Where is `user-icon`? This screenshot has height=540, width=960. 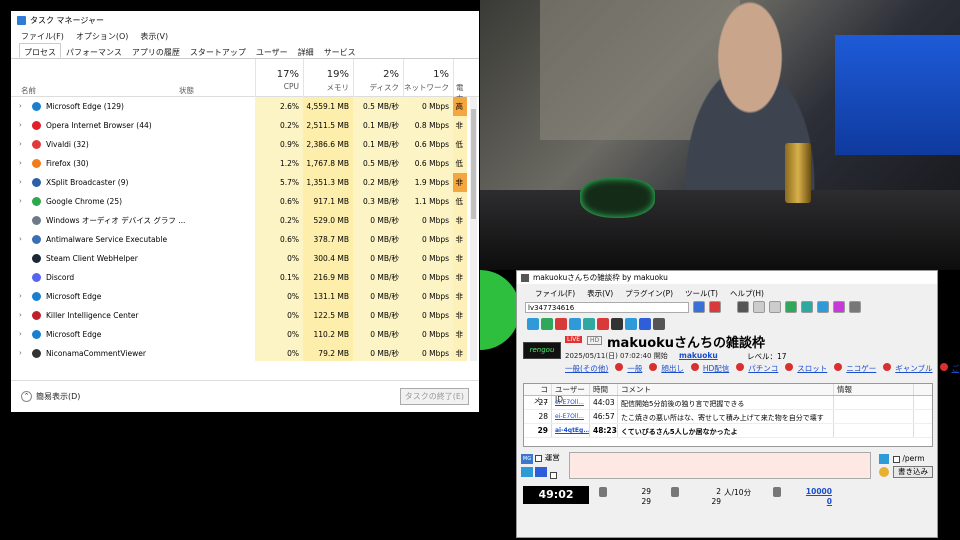 user-icon is located at coordinates (807, 307).